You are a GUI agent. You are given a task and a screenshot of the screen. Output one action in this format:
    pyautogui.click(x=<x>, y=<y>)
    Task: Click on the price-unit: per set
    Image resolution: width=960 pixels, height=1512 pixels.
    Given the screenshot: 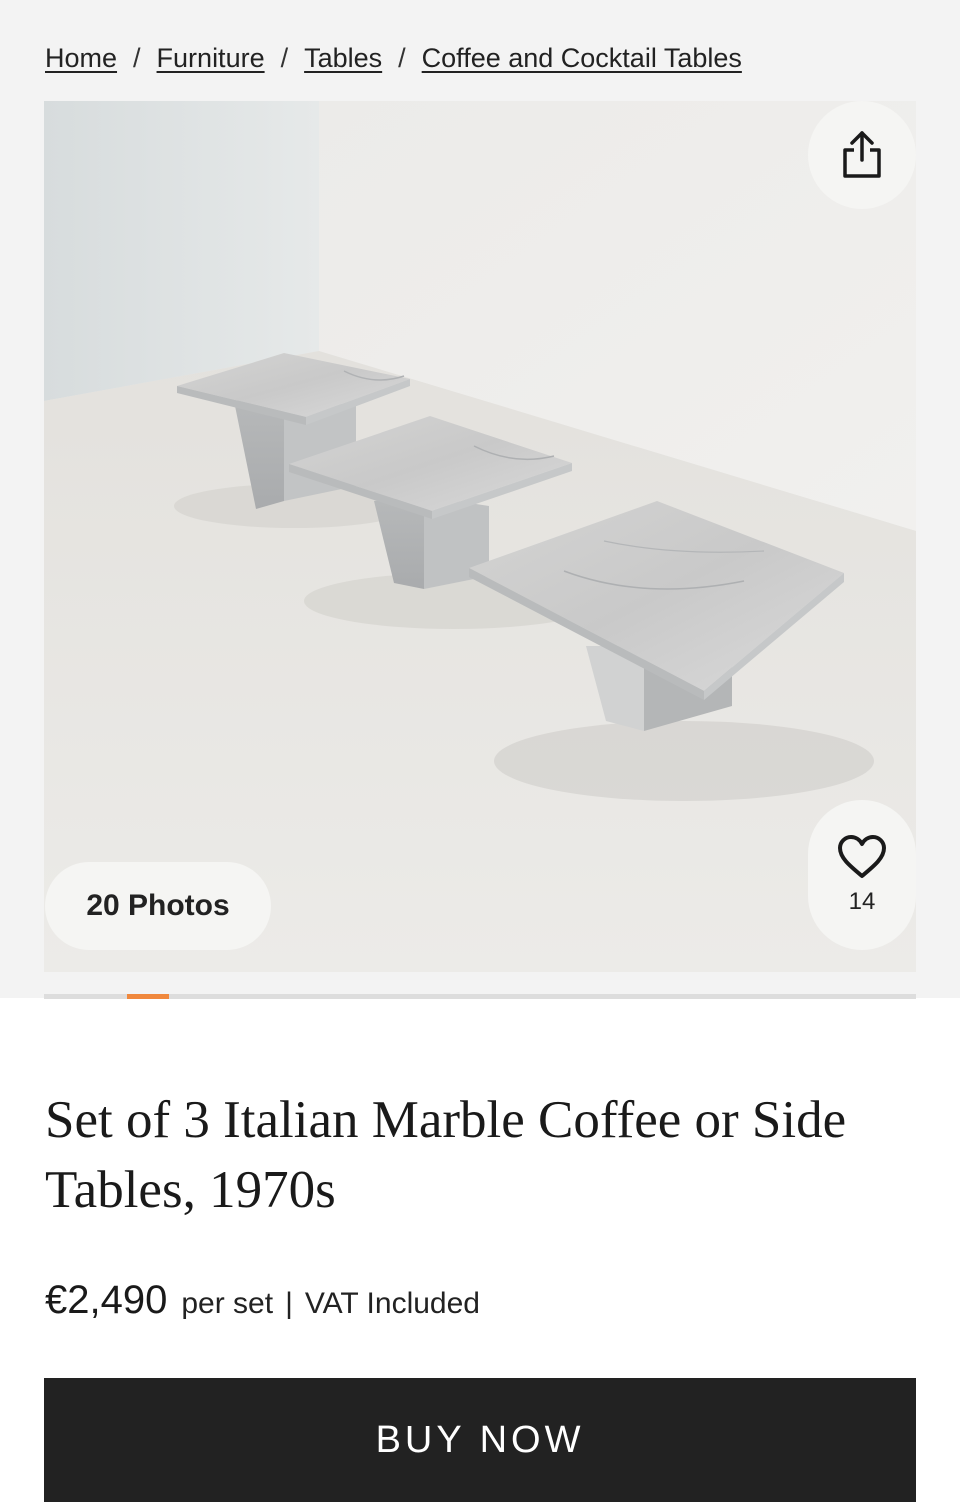 What is the action you would take?
    pyautogui.click(x=227, y=1303)
    